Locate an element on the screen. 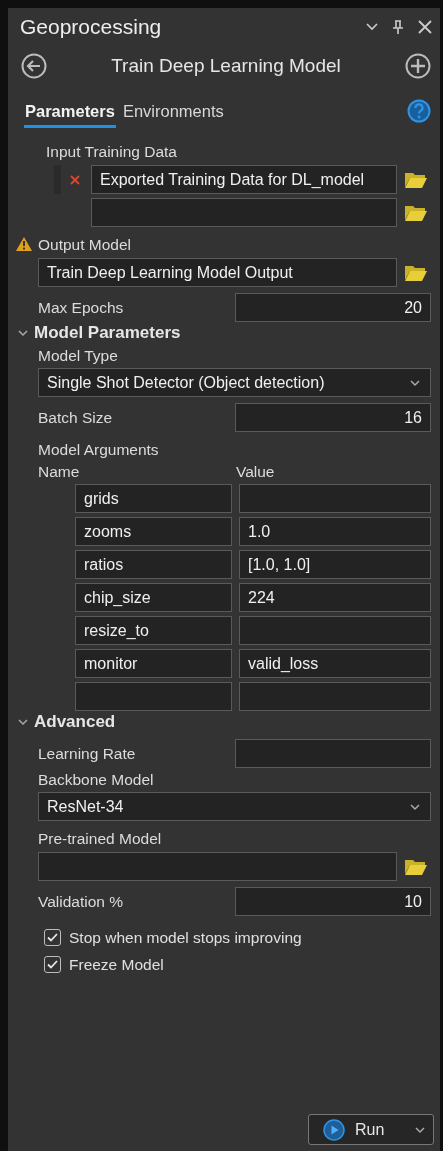  help-icon is located at coordinates (419, 111).